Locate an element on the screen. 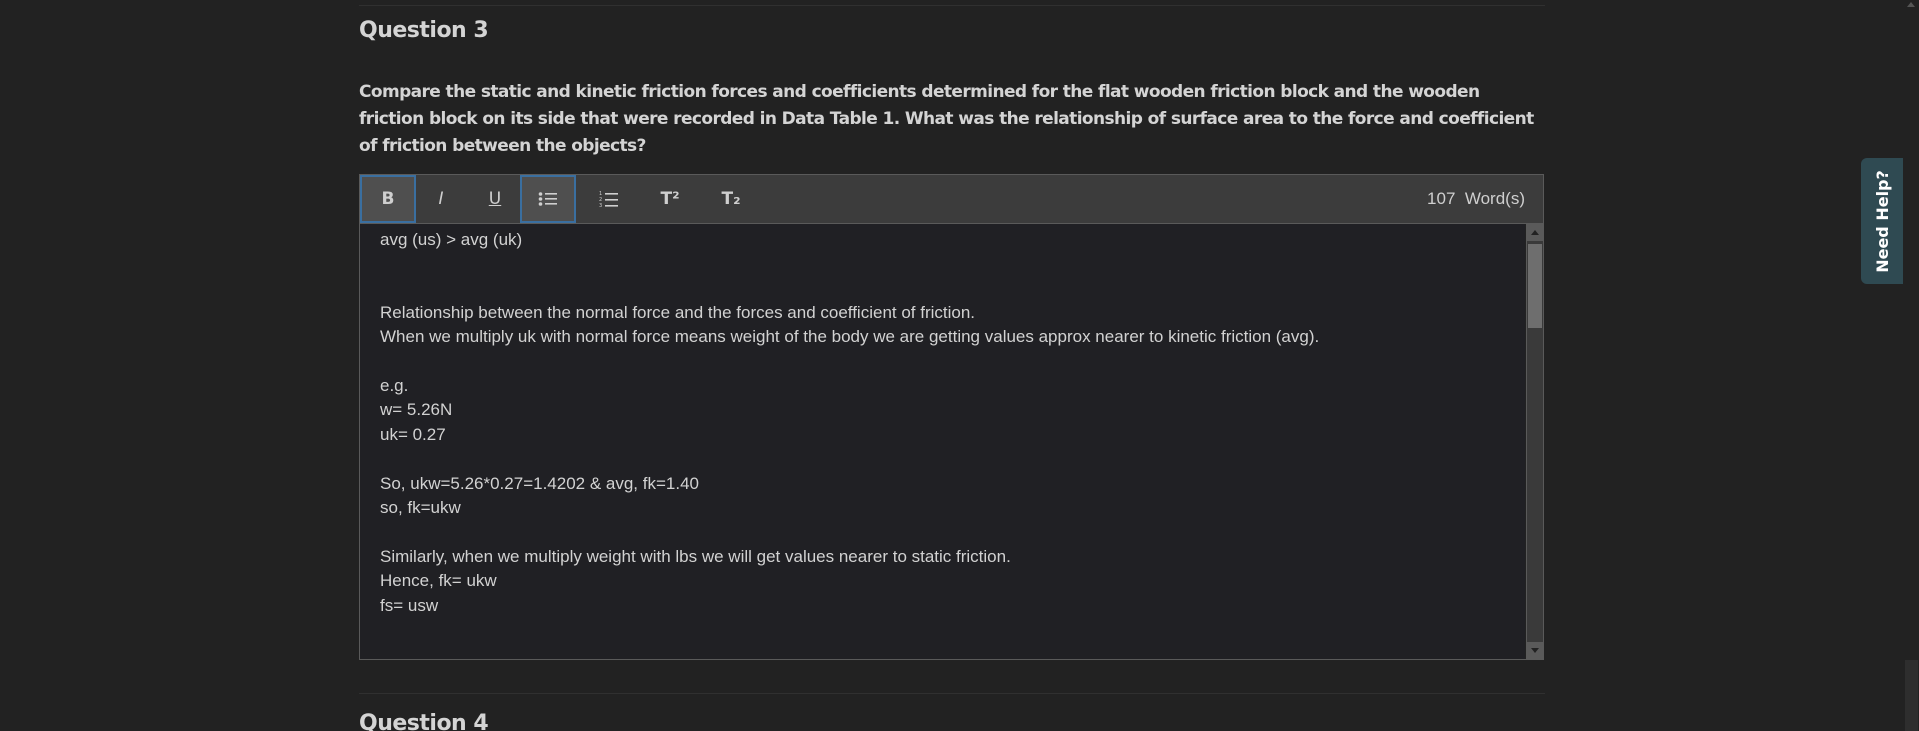  answer-line: avg (us) > avg (uk) is located at coordinates (451, 239).